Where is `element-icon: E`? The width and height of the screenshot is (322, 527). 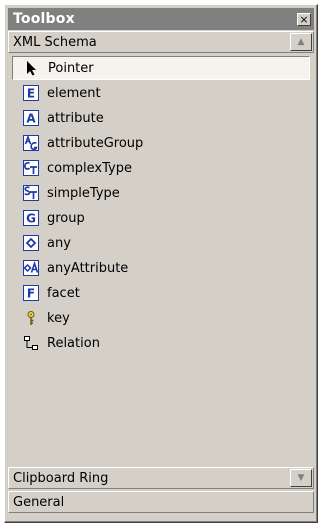 element-icon: E is located at coordinates (31, 93).